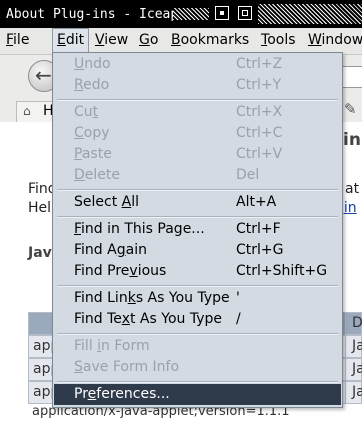 This screenshot has width=362, height=423. I want to click on home-icon: ⌂, so click(27, 111).